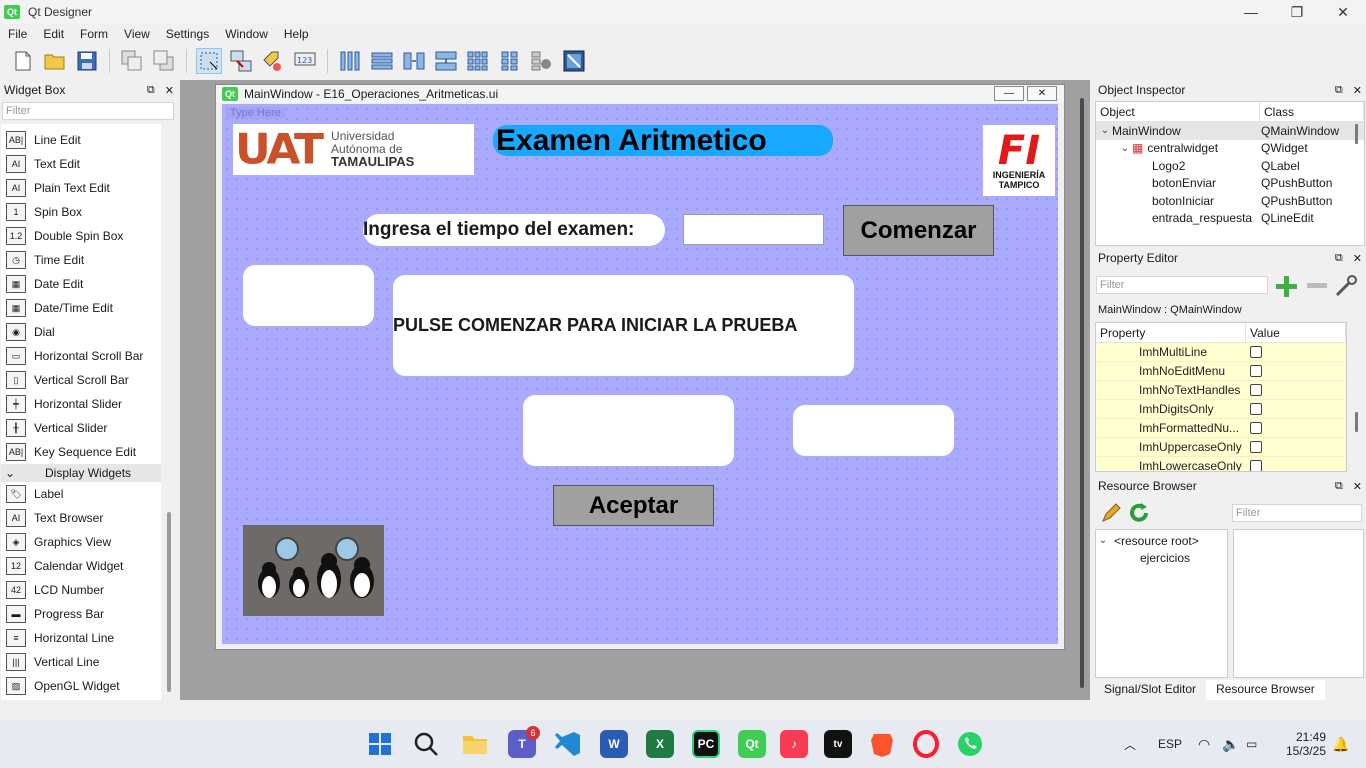 Image resolution: width=1366 pixels, height=768 pixels. What do you see at coordinates (81, 518) in the screenshot?
I see `widget-item-text-browser: AI Text Browser` at bounding box center [81, 518].